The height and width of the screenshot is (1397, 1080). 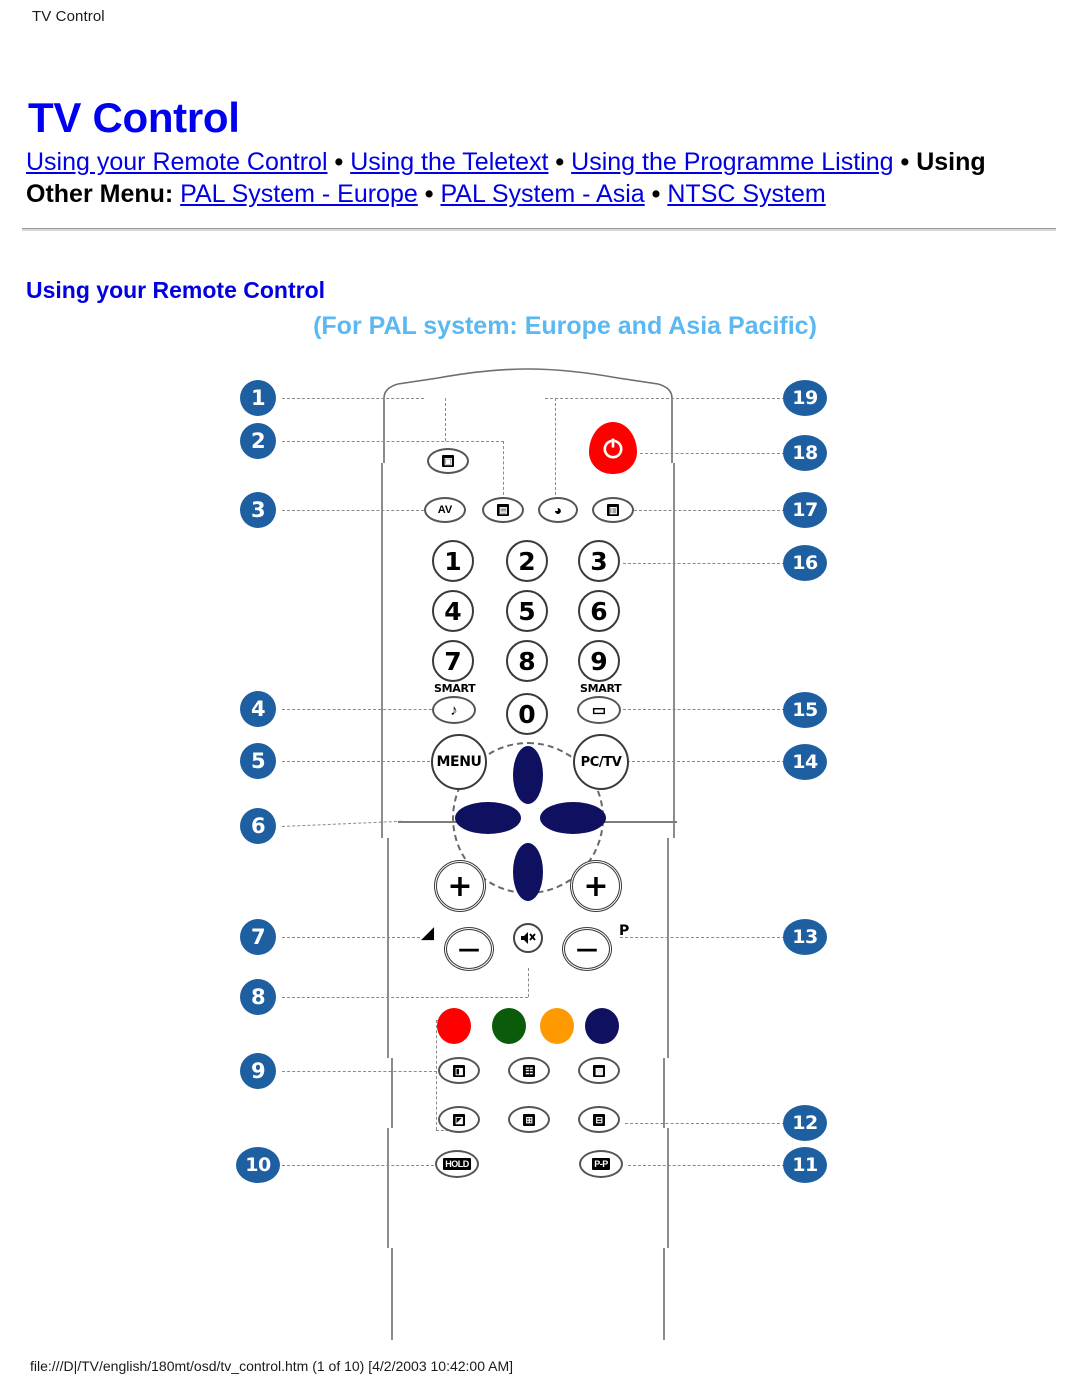 What do you see at coordinates (613, 510) in the screenshot?
I see `index-button: ▥` at bounding box center [613, 510].